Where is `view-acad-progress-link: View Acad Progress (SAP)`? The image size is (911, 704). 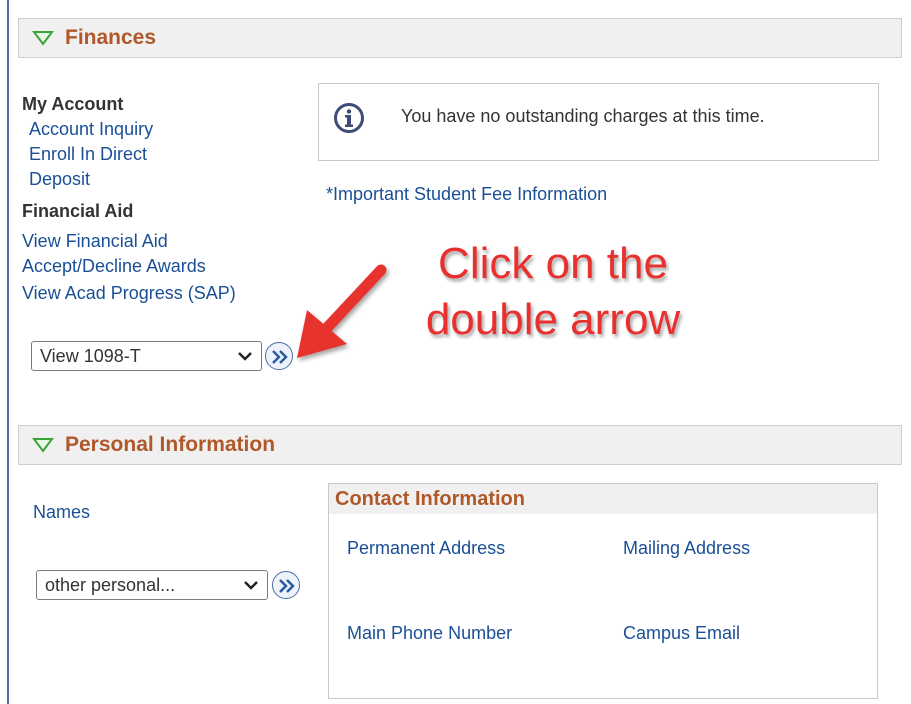
view-acad-progress-link: View Acad Progress (SAP) is located at coordinates (129, 293).